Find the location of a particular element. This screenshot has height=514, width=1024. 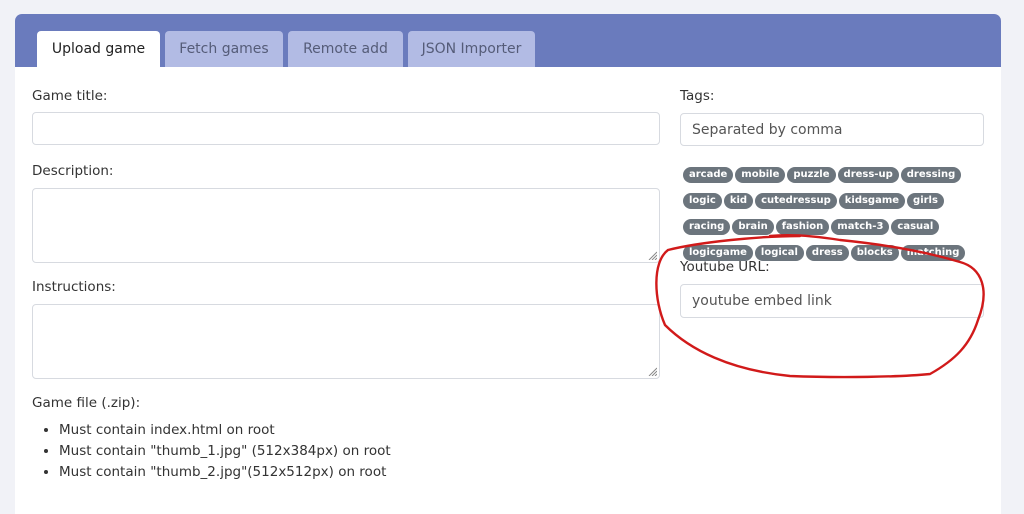

tag-chip: casual is located at coordinates (915, 227).